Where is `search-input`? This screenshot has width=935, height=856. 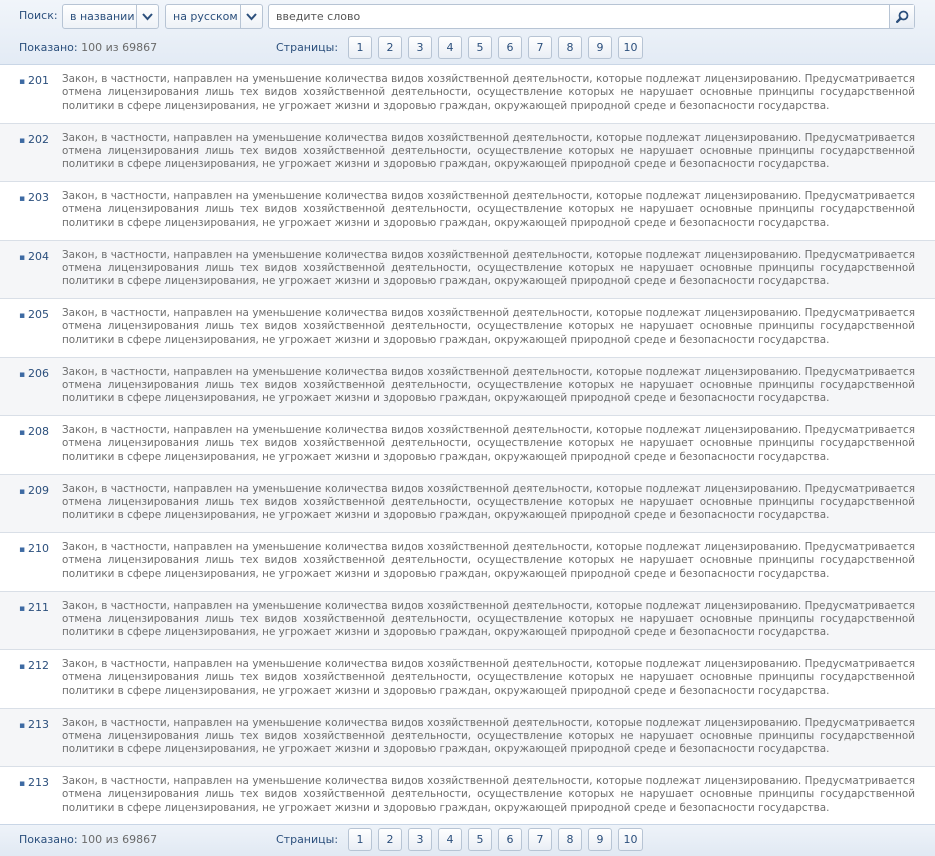 search-input is located at coordinates (579, 16).